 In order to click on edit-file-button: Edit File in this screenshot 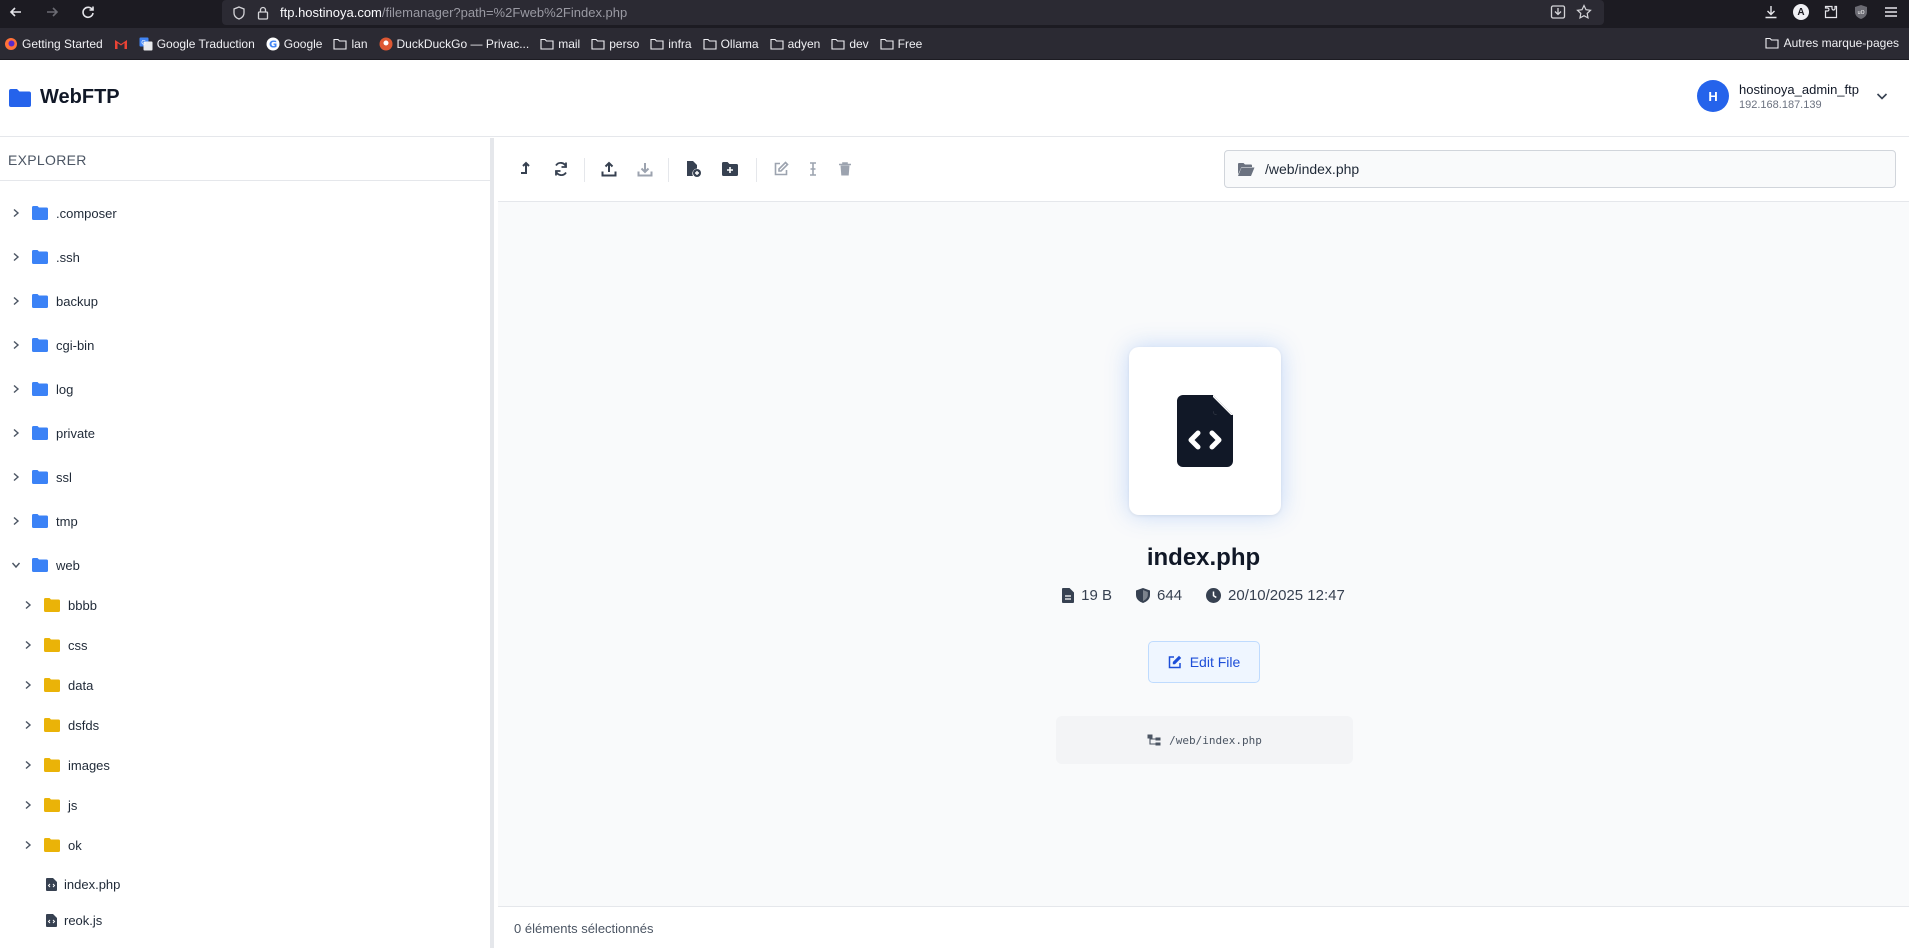, I will do `click(1204, 662)`.